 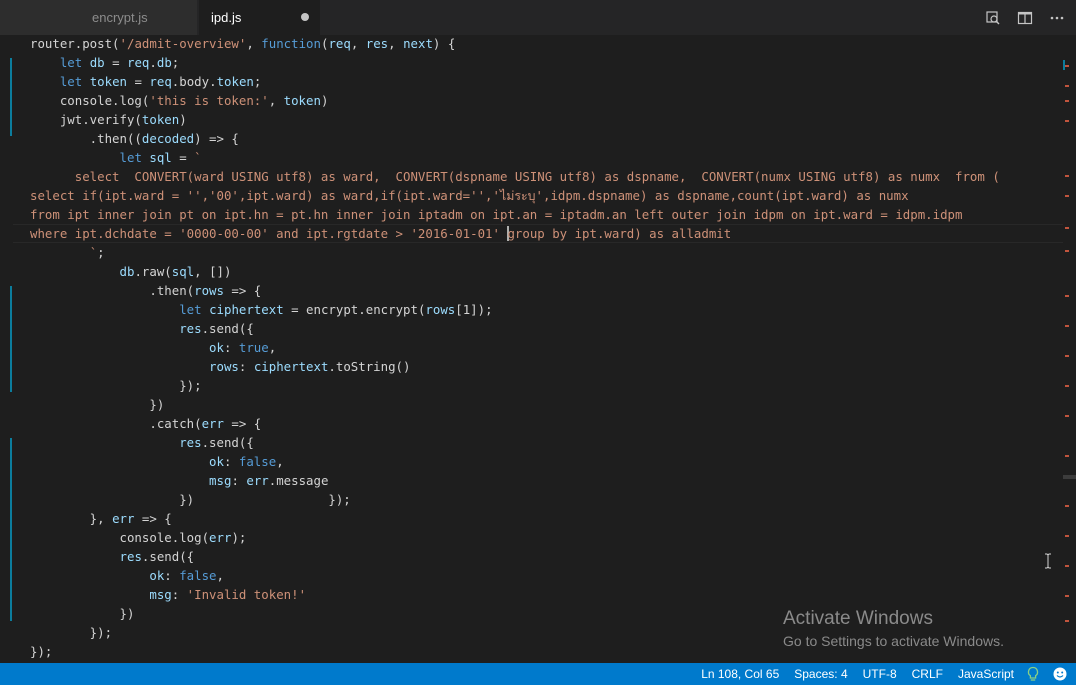 I want to click on split-editor-icon, so click(x=1025, y=18).